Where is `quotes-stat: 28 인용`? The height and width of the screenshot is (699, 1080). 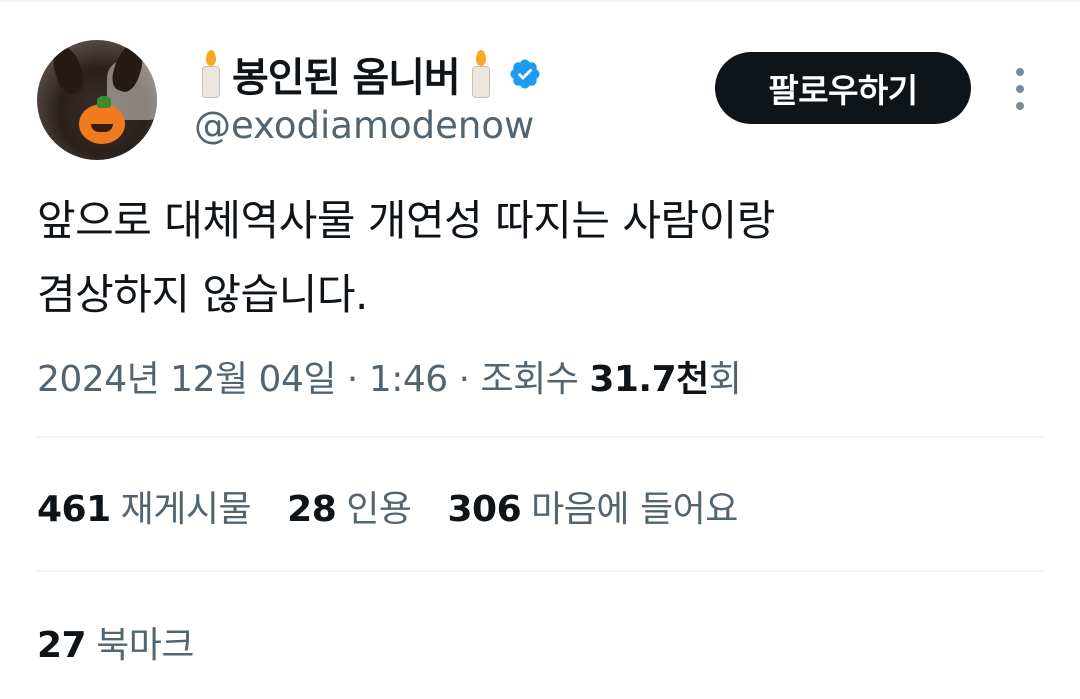 quotes-stat: 28 인용 is located at coordinates (349, 506).